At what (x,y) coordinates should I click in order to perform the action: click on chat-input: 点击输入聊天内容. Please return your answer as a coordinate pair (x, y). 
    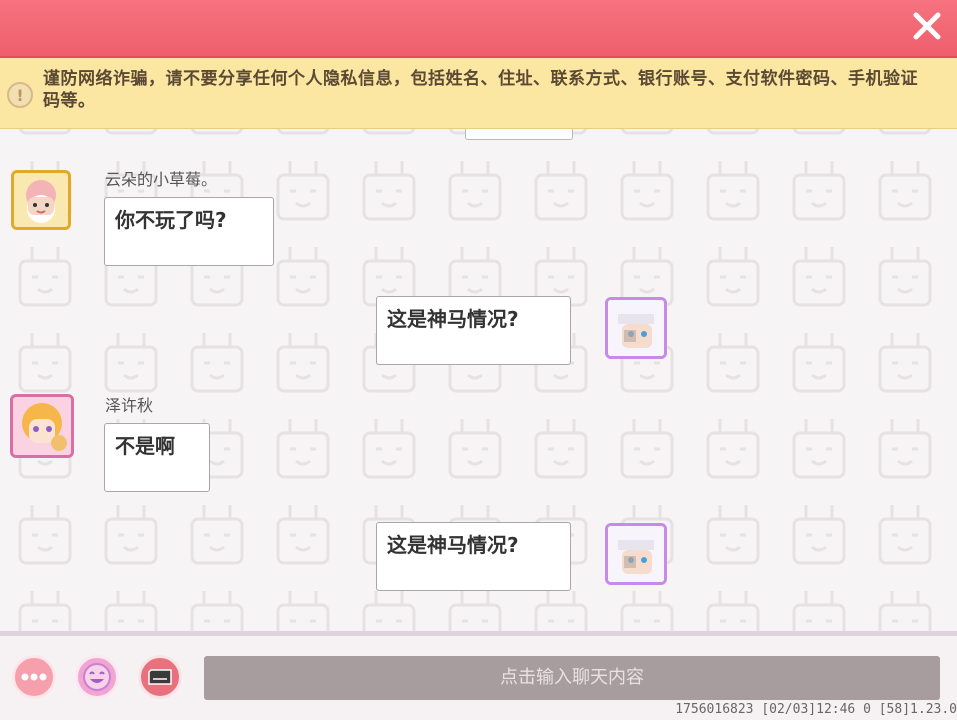
    Looking at the image, I should click on (572, 678).